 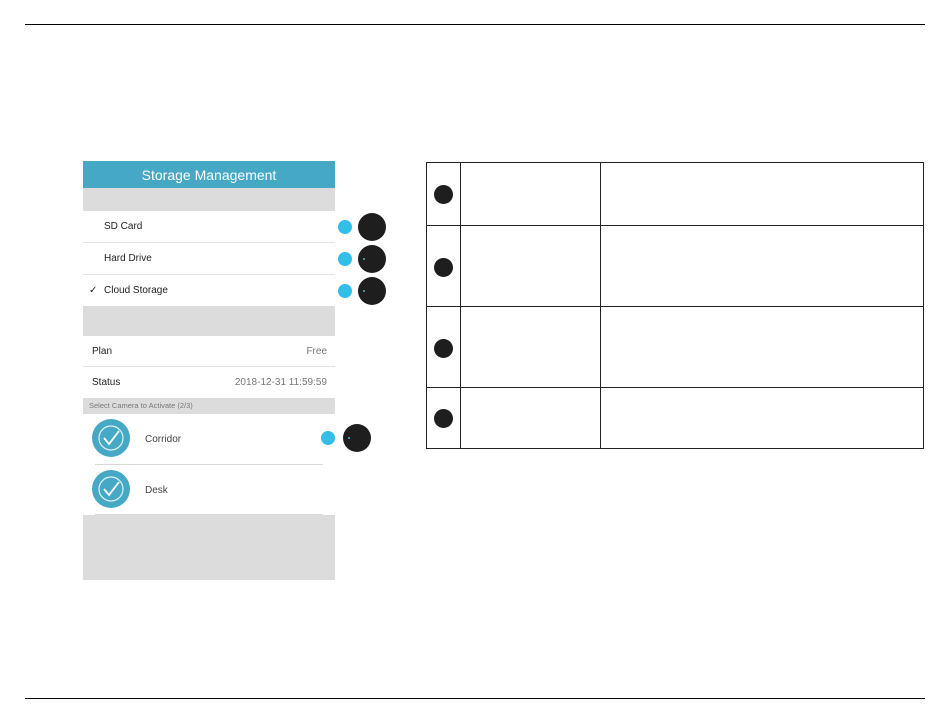 I want to click on plan-row: Plan Free, so click(x=209, y=351).